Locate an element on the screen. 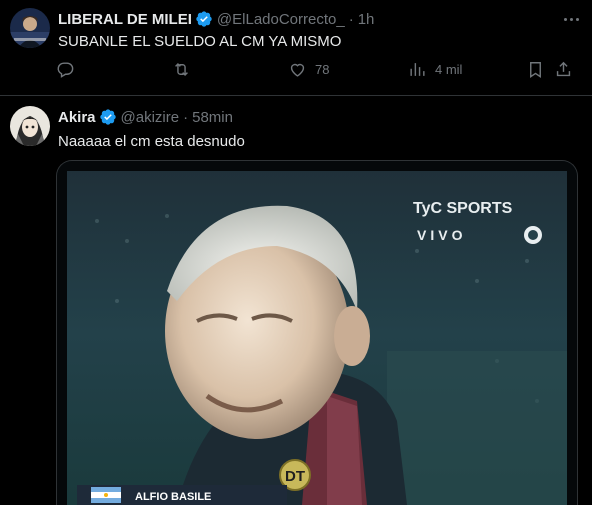 The height and width of the screenshot is (505, 592). author-handle: @ElLadoCorrecto_ is located at coordinates (281, 19).